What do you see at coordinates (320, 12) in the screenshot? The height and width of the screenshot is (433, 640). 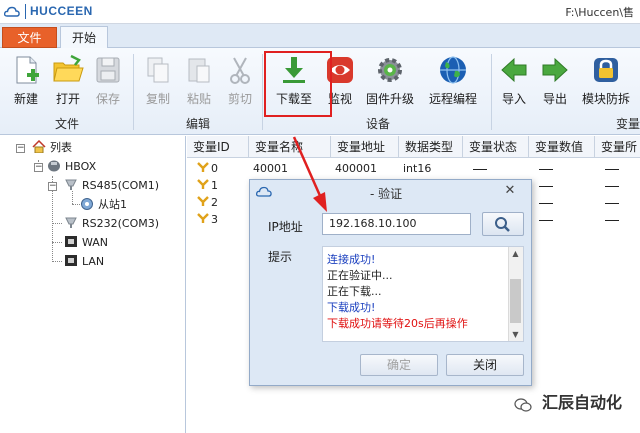 I see `title-bar: HUCCEEN F:\Huccen\售` at bounding box center [320, 12].